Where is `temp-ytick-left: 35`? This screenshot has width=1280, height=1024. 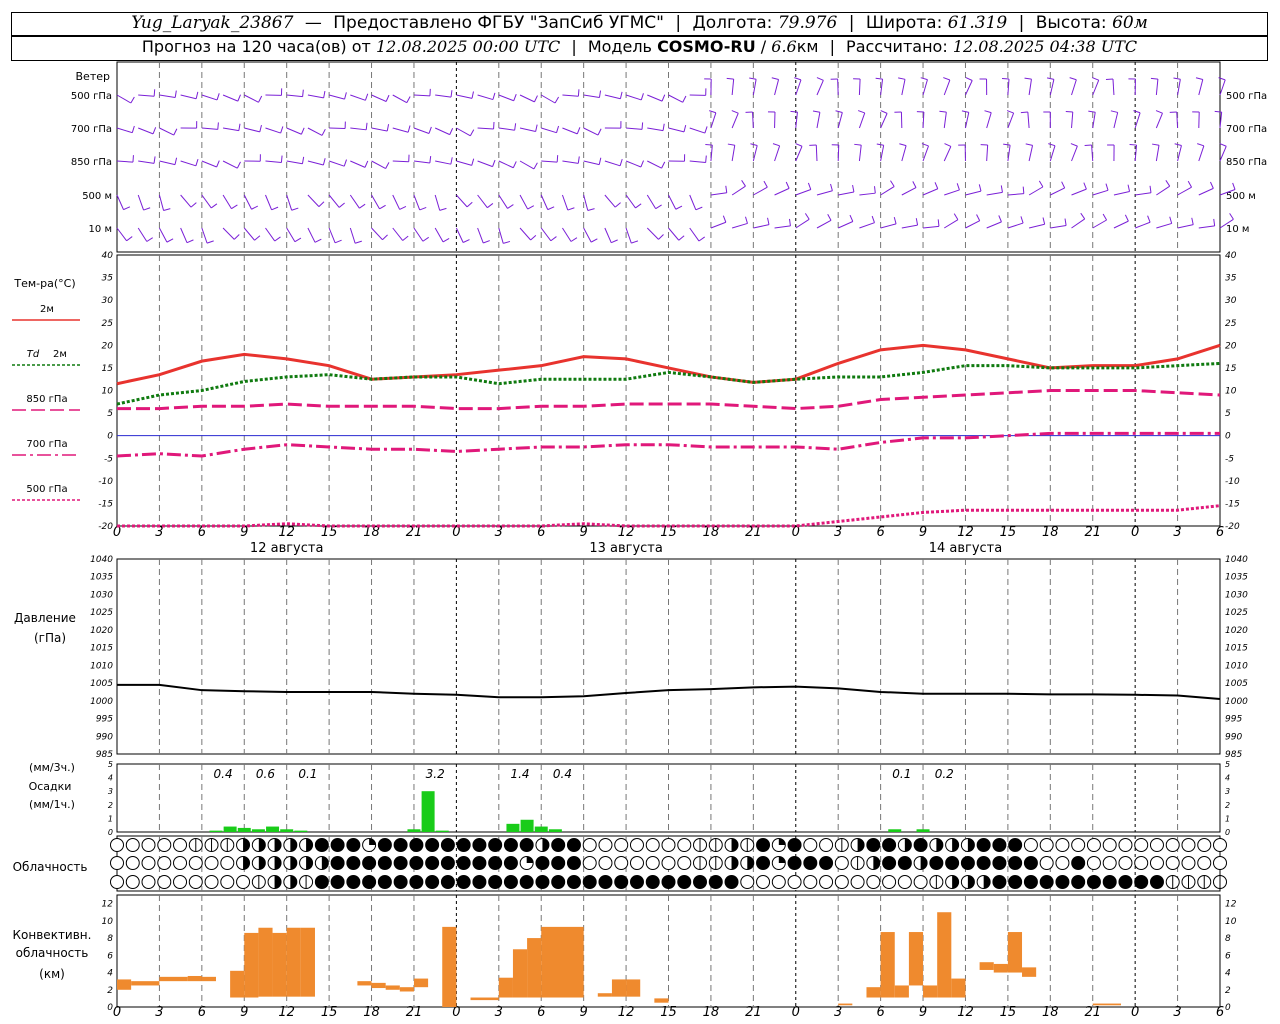
temp-ytick-left: 35 is located at coordinates (108, 279).